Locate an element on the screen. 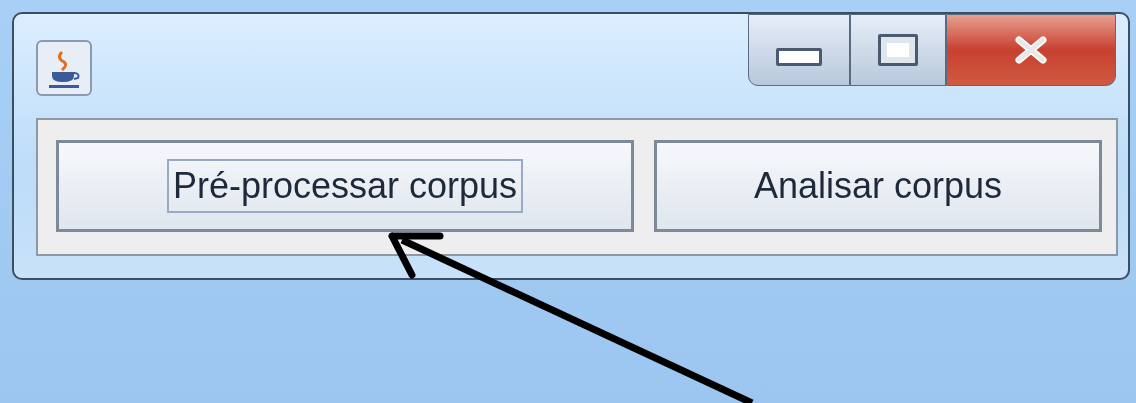 The height and width of the screenshot is (403, 1136). close-button is located at coordinates (1031, 50).